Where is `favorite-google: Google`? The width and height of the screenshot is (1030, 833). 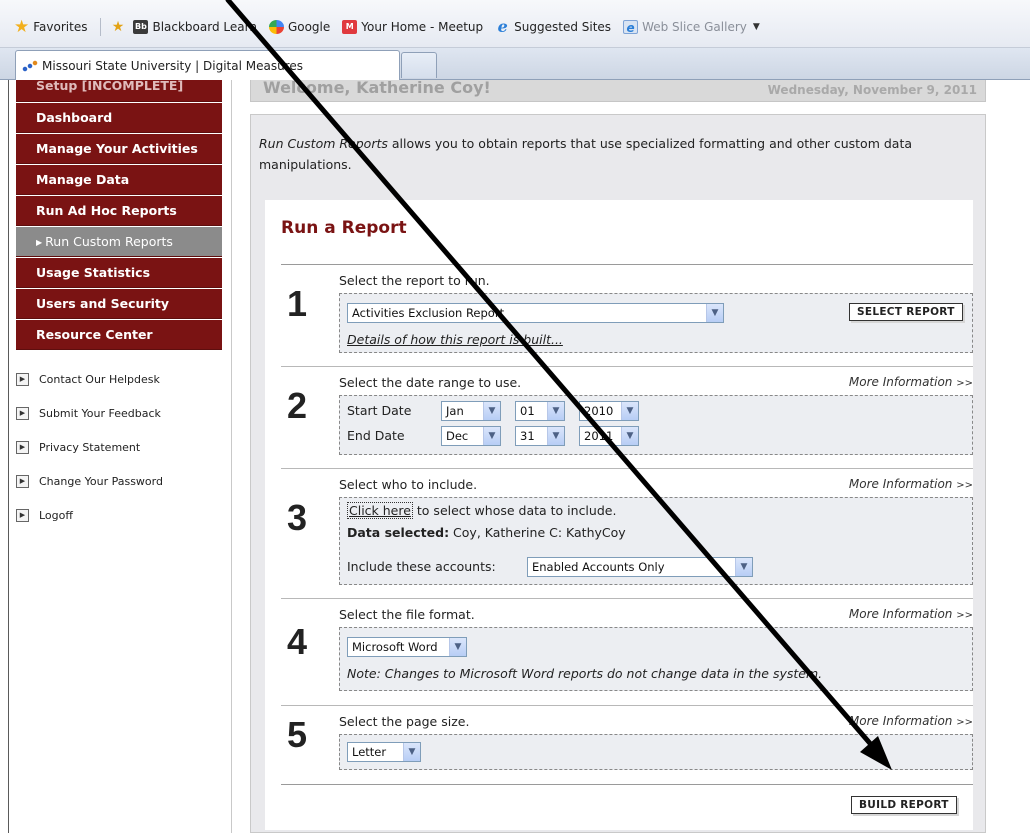 favorite-google: Google is located at coordinates (299, 27).